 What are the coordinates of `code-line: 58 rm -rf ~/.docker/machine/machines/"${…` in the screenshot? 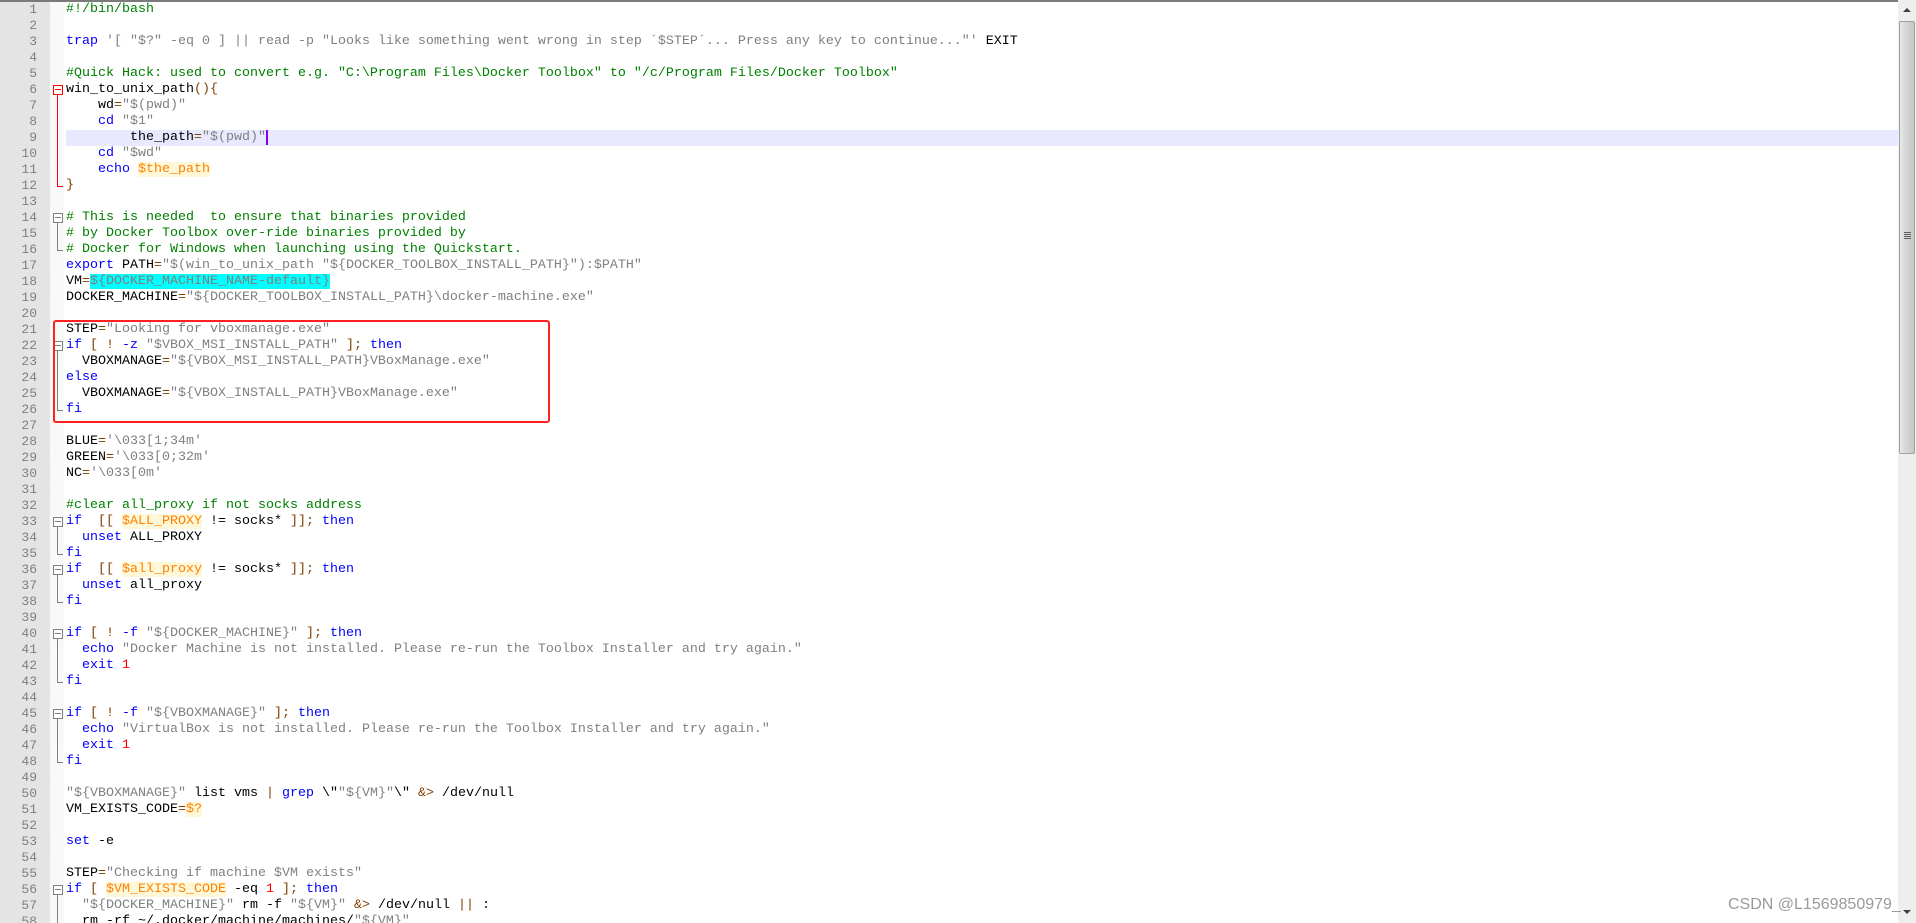 It's located at (949, 918).